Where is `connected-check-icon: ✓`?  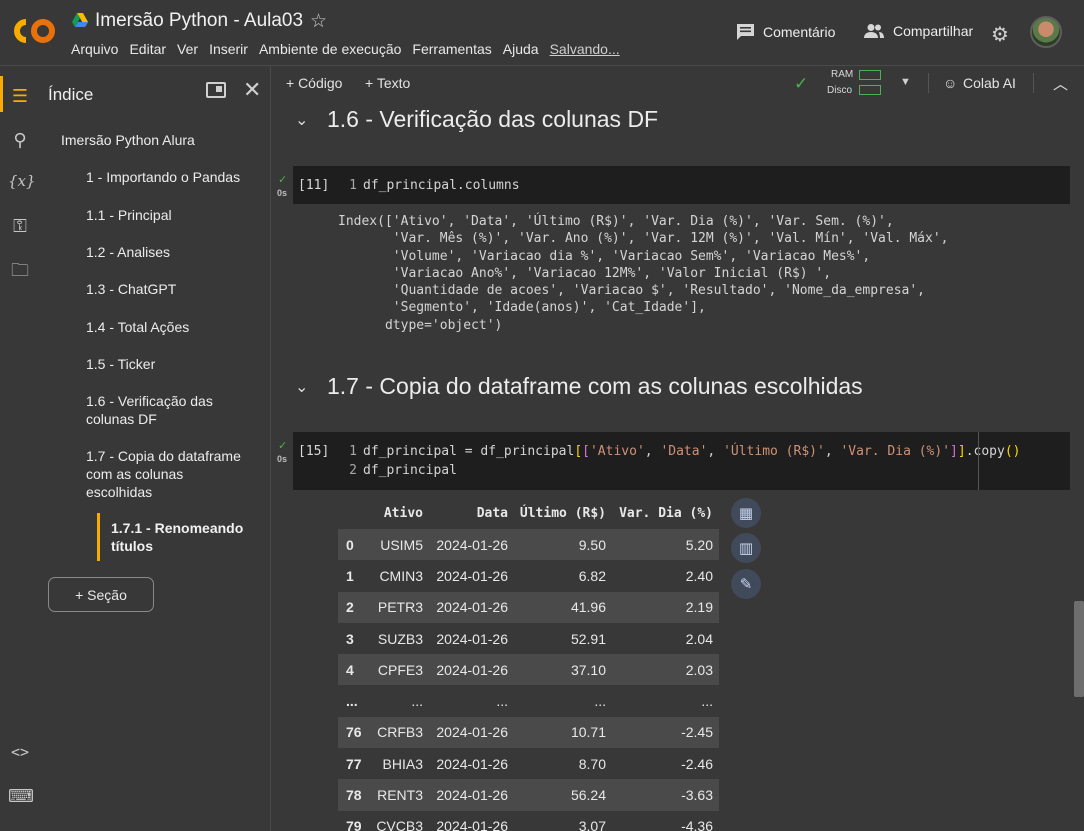
connected-check-icon: ✓ is located at coordinates (801, 83).